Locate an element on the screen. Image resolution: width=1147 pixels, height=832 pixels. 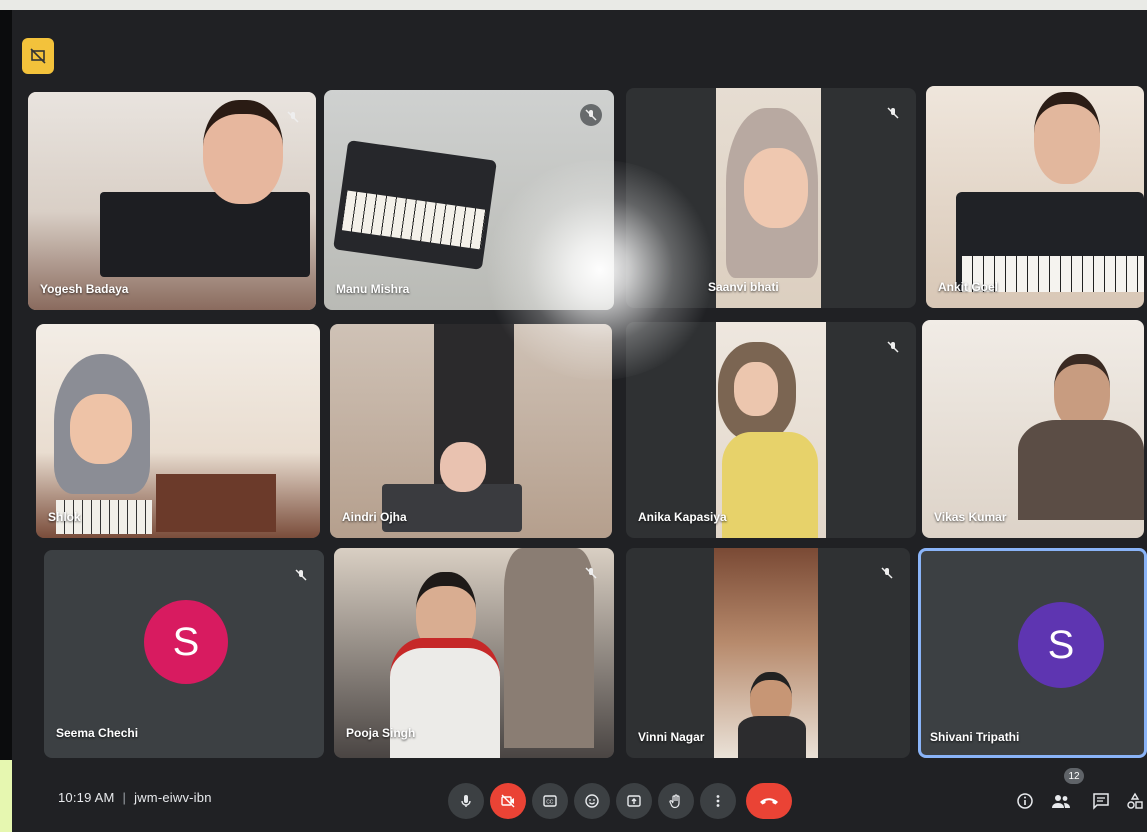
screen-top-bezel is located at coordinates (573, 5).